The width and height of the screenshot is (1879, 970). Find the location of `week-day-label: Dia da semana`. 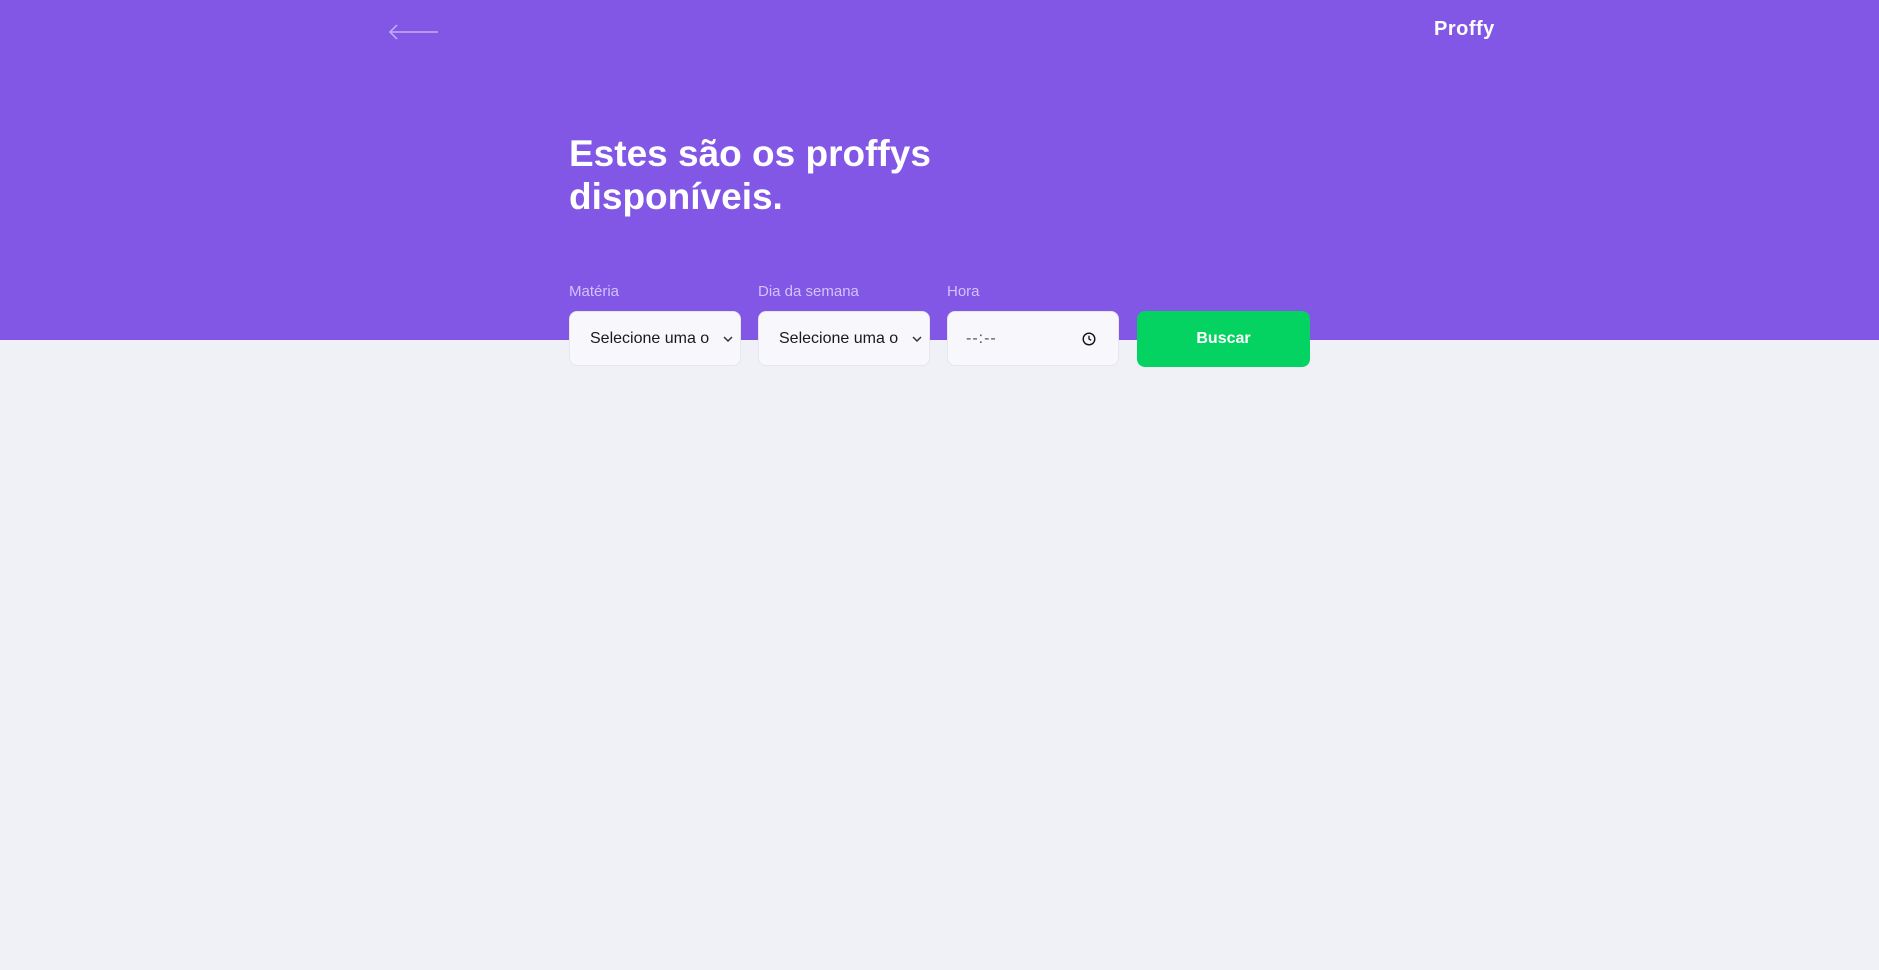

week-day-label: Dia da semana is located at coordinates (808, 291).